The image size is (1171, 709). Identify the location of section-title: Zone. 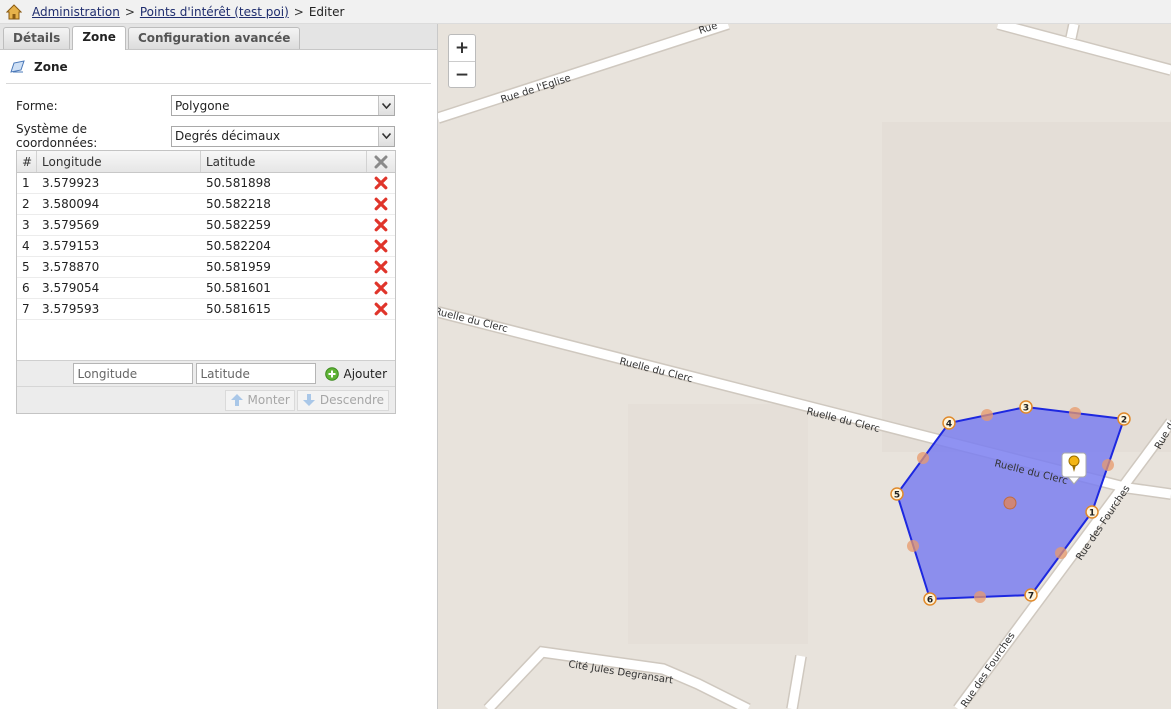
(51, 66).